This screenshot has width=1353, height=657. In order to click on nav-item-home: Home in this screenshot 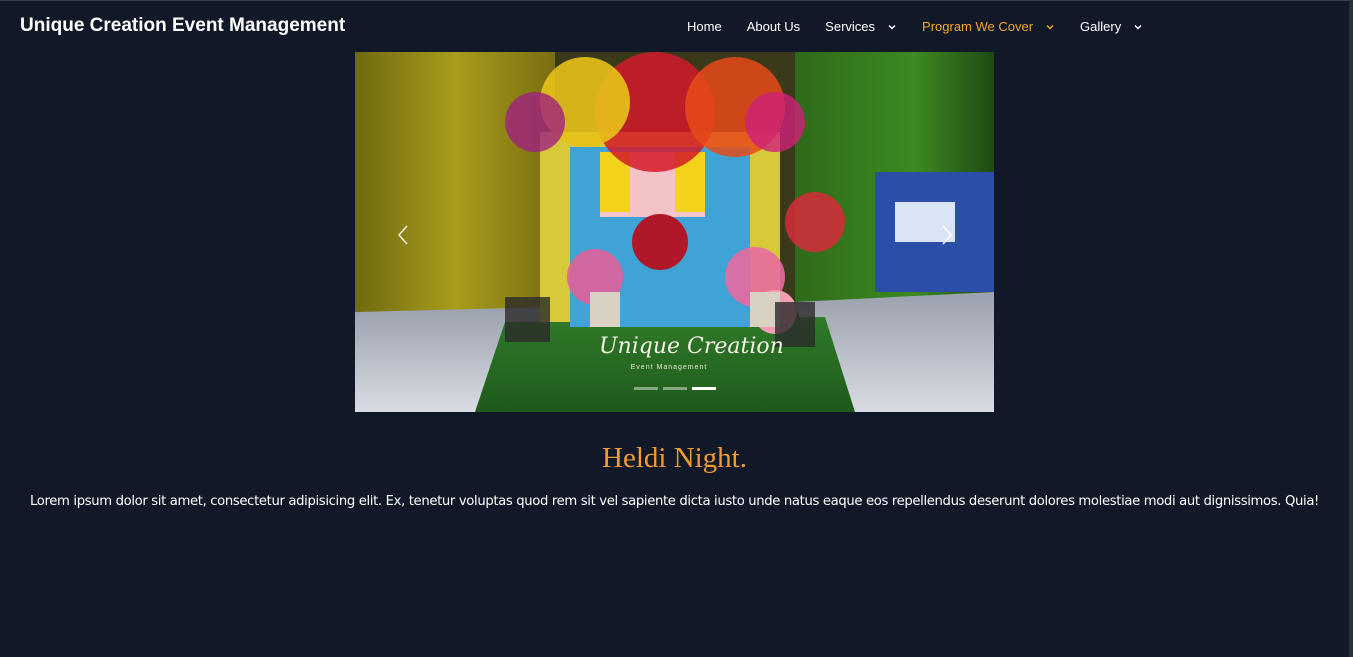, I will do `click(704, 26)`.